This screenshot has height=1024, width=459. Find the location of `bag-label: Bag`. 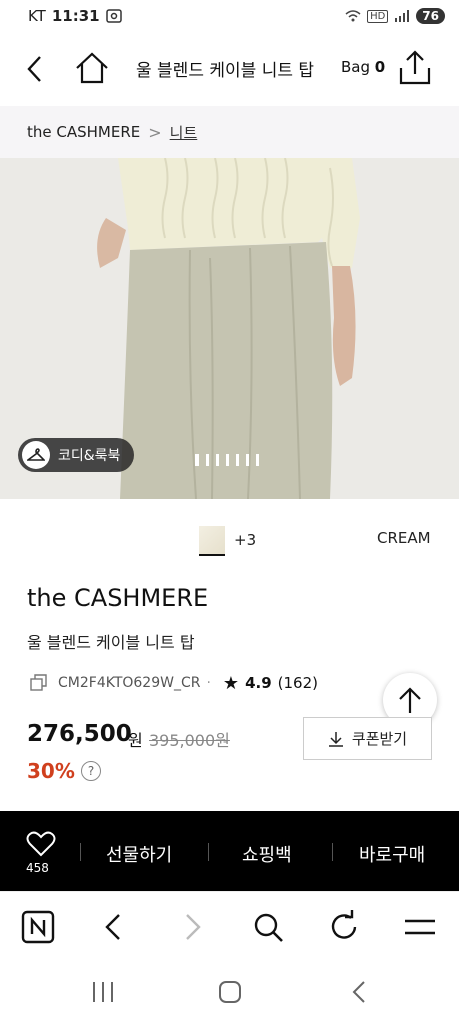

bag-label: Bag is located at coordinates (356, 67).